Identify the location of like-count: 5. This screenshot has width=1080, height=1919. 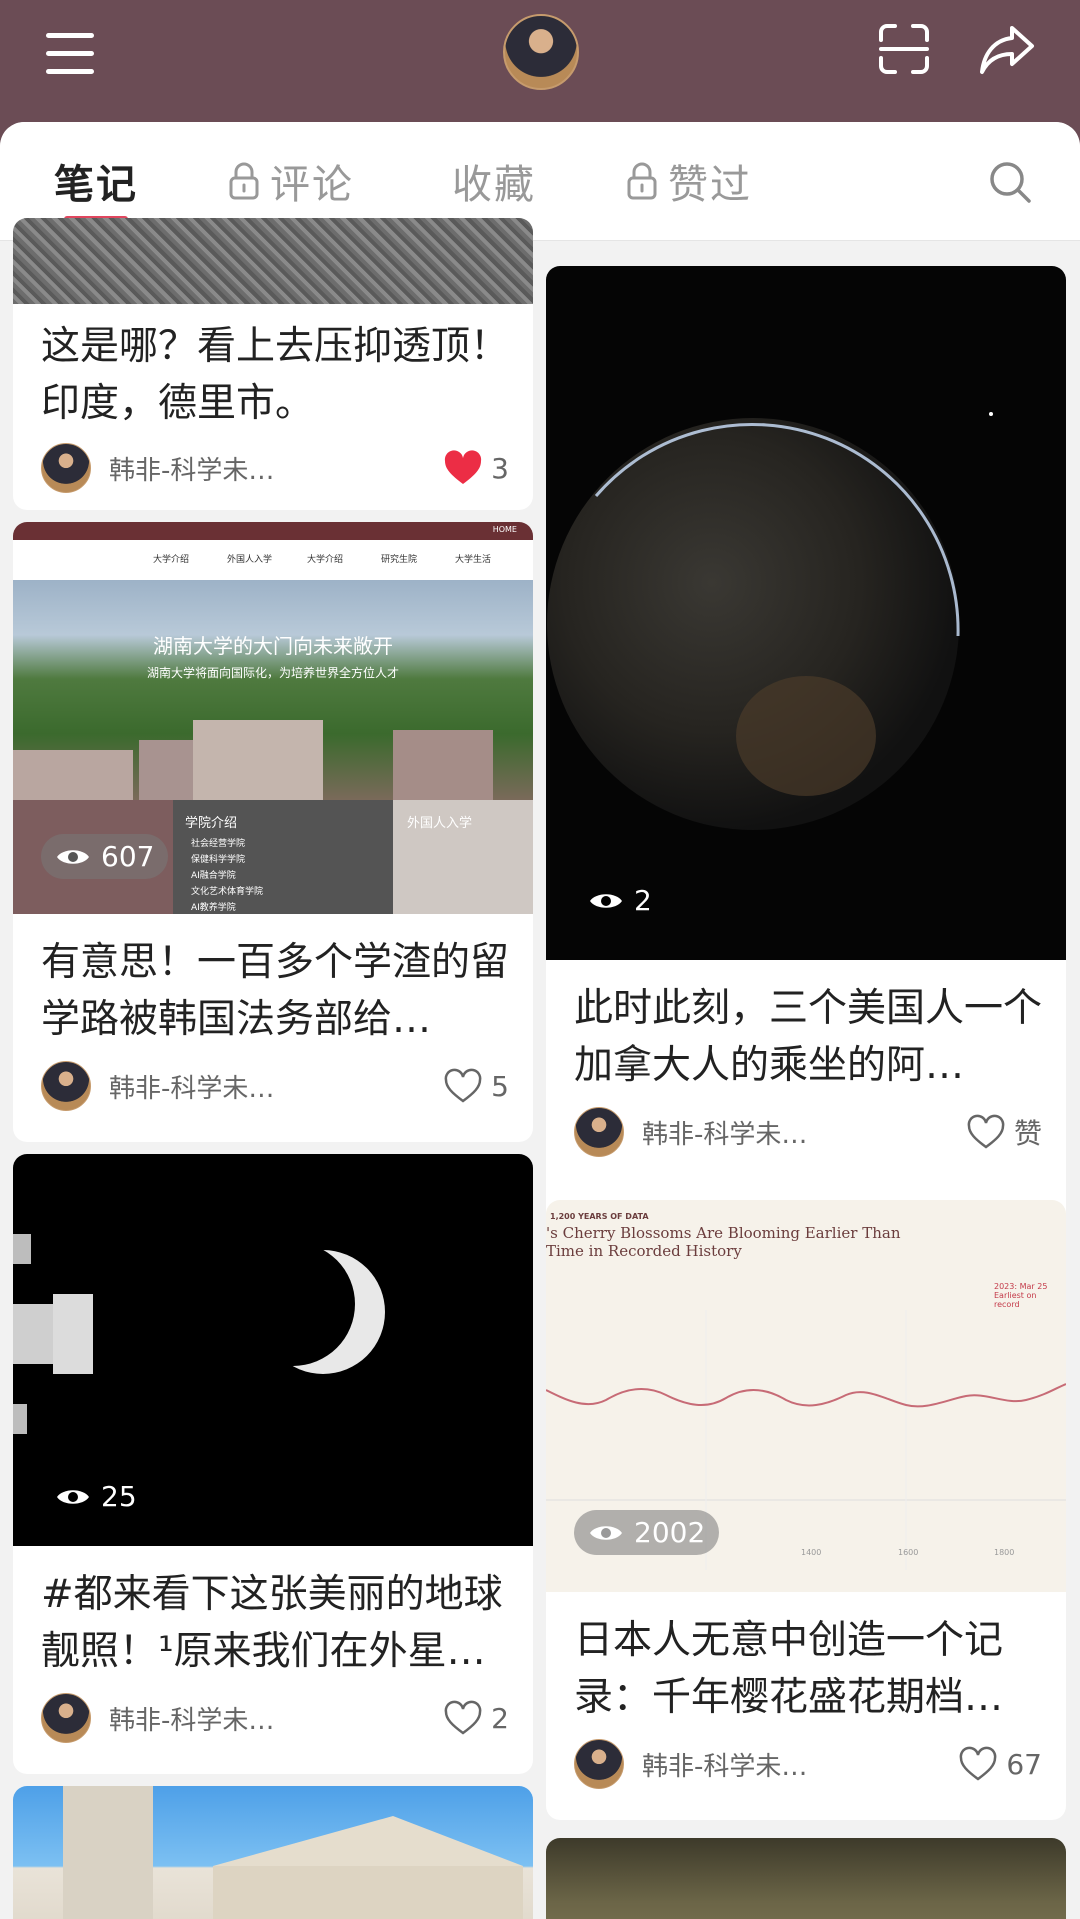
(500, 1086).